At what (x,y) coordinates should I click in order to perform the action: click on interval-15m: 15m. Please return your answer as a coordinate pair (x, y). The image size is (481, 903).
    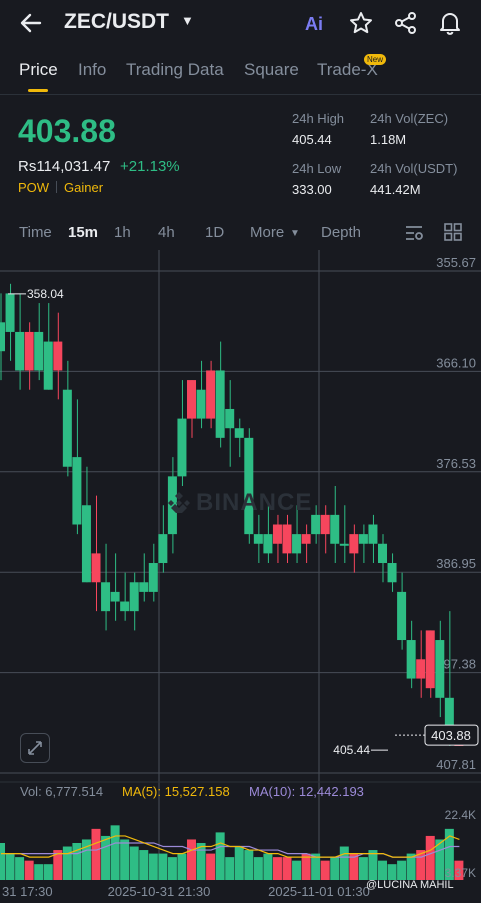
    Looking at the image, I should click on (83, 232).